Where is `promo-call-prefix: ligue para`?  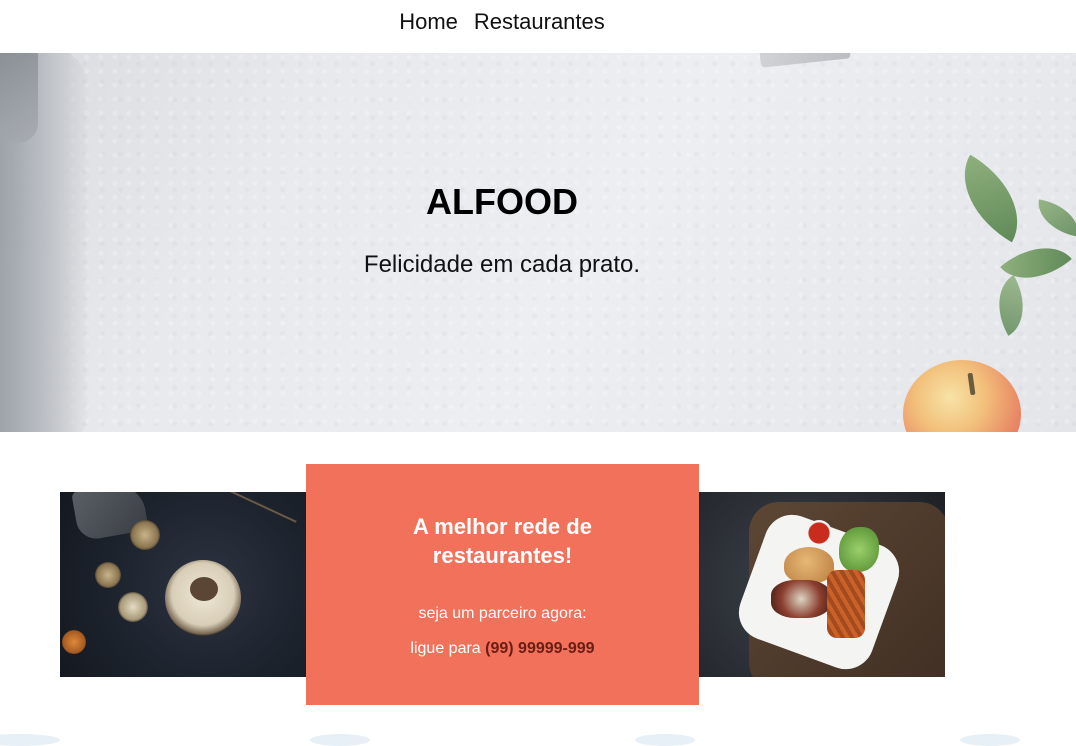
promo-call-prefix: ligue para is located at coordinates (448, 648).